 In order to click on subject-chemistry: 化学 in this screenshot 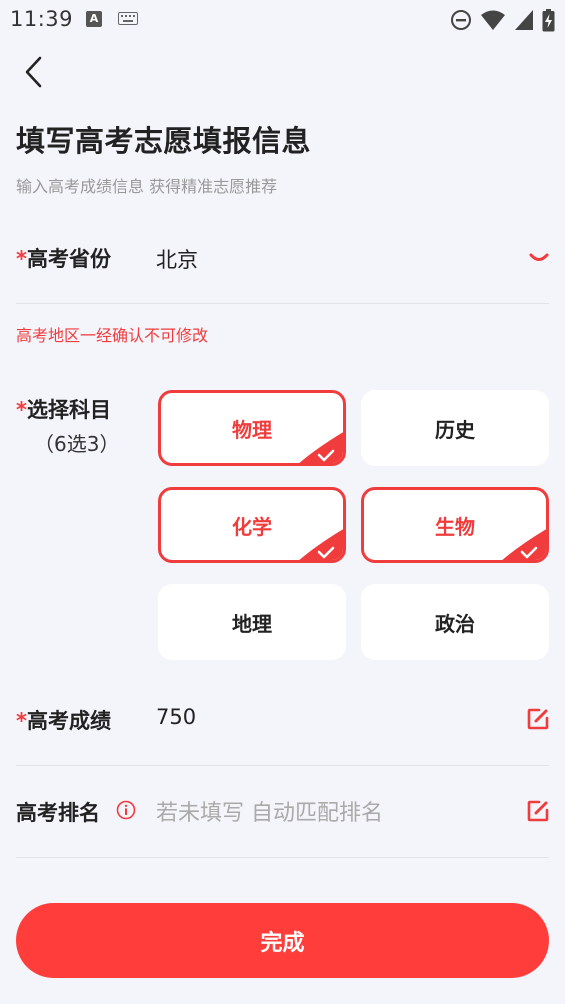, I will do `click(252, 525)`.